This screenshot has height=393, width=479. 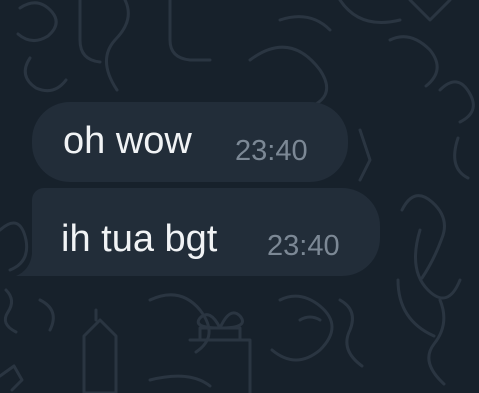 What do you see at coordinates (29, 265) in the screenshot?
I see `bubble-tail` at bounding box center [29, 265].